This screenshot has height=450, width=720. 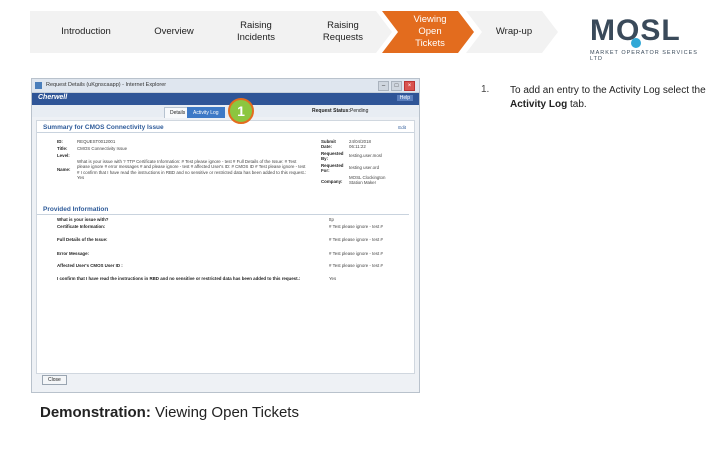 I want to click on title-label: Title:, so click(x=62, y=148).